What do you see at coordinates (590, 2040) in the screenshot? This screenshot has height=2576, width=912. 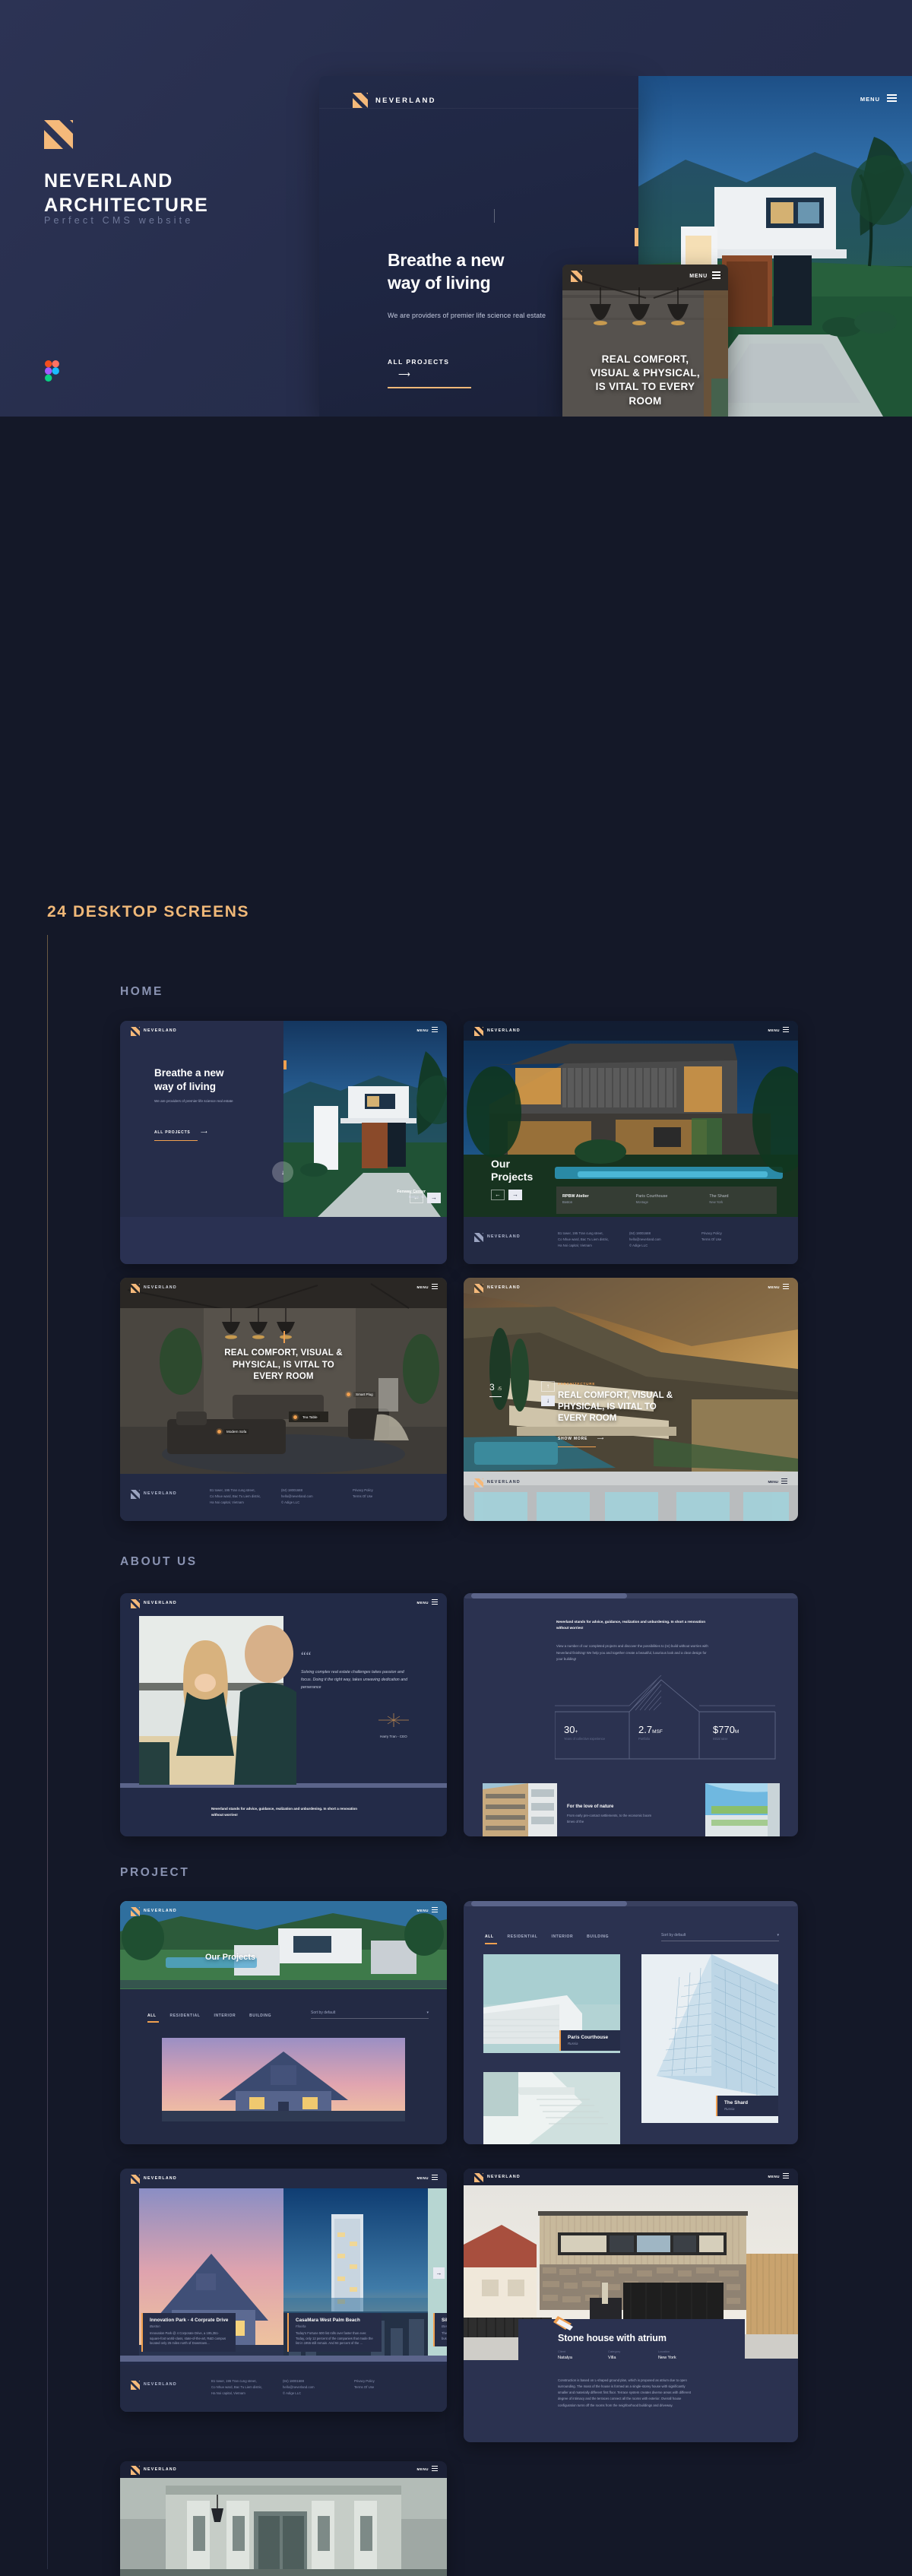 I see `project2-caption-0: Paris Courthouse Russia` at bounding box center [590, 2040].